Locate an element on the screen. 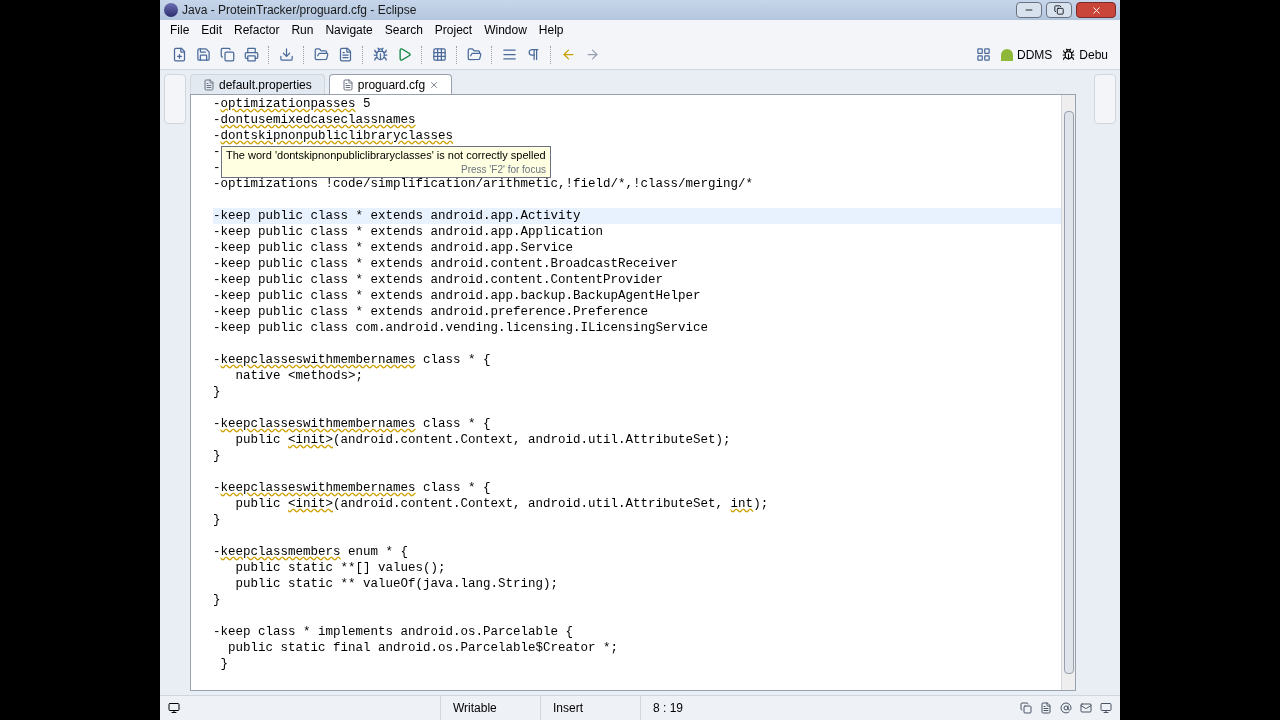 This screenshot has width=1280, height=720. code-line: -keep public class * extends android.content.ContentProvider is located at coordinates (438, 280).